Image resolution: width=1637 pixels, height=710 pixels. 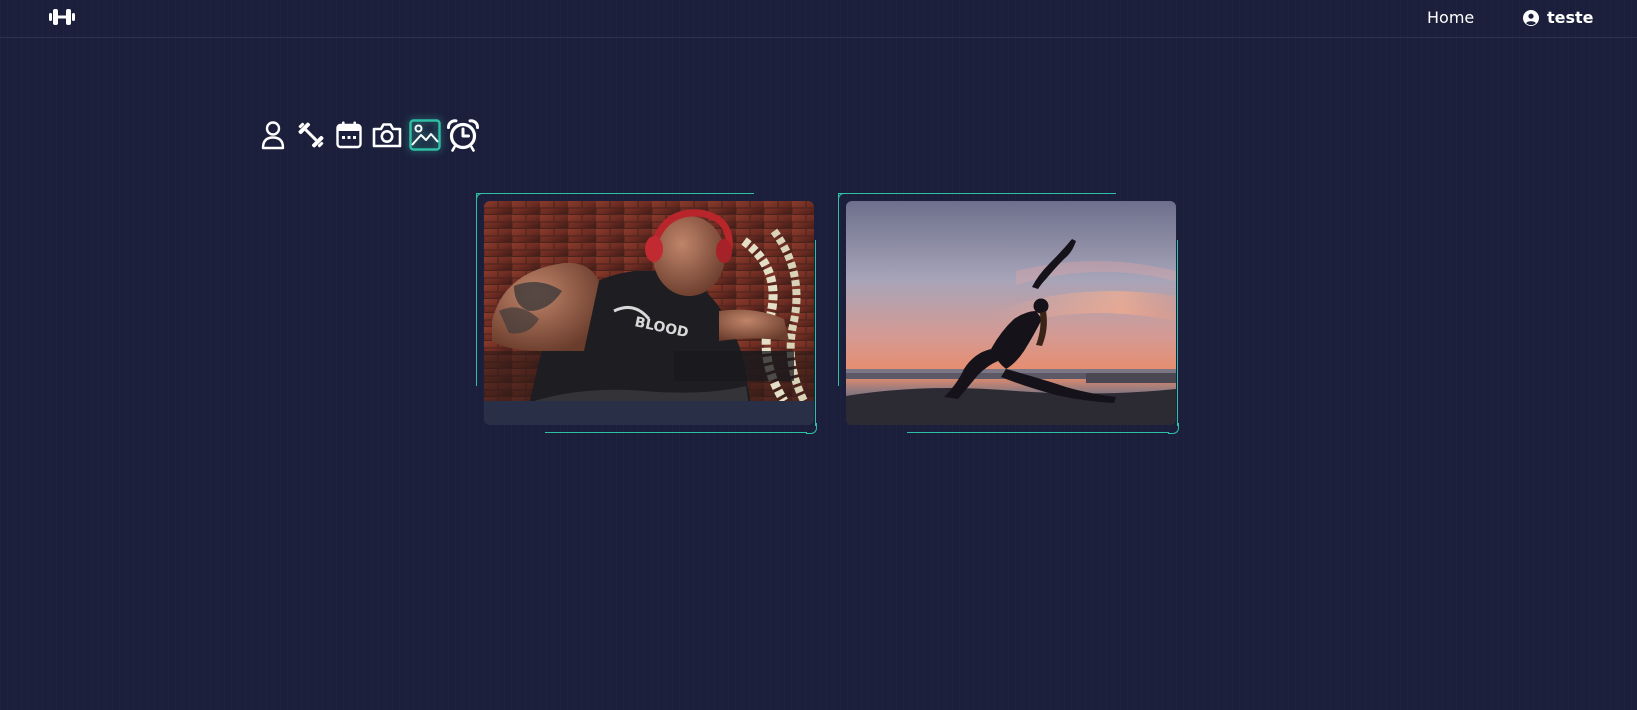 What do you see at coordinates (425, 135) in the screenshot?
I see `image-icon` at bounding box center [425, 135].